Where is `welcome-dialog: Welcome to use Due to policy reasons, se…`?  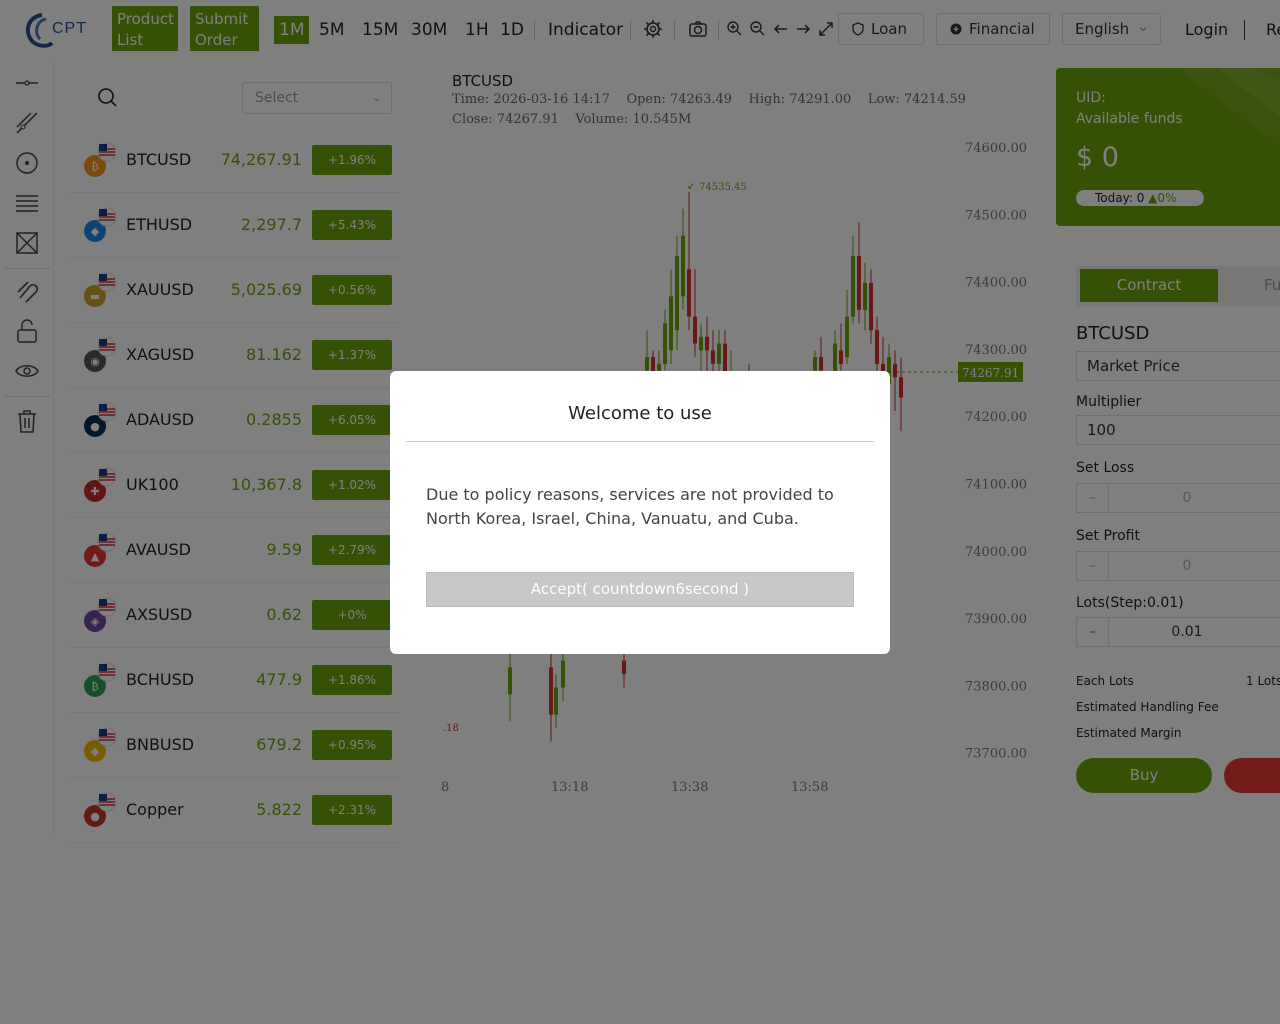 welcome-dialog: Welcome to use Due to policy reasons, se… is located at coordinates (640, 512).